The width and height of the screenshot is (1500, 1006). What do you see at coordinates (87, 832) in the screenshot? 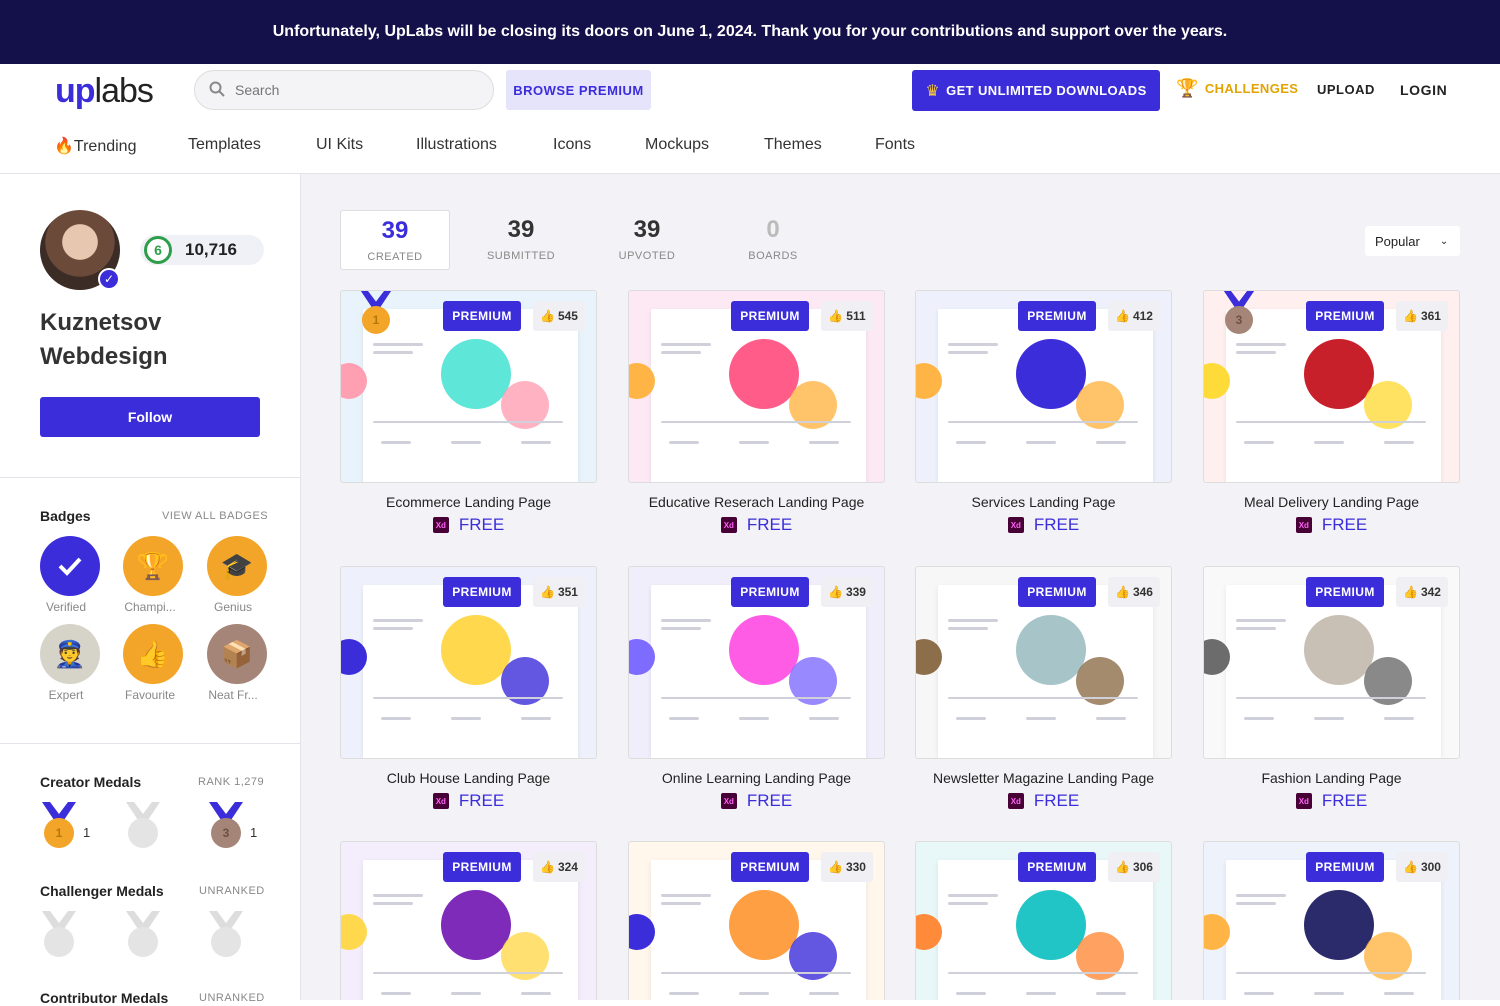
I see `gold-medal-count: 1` at bounding box center [87, 832].